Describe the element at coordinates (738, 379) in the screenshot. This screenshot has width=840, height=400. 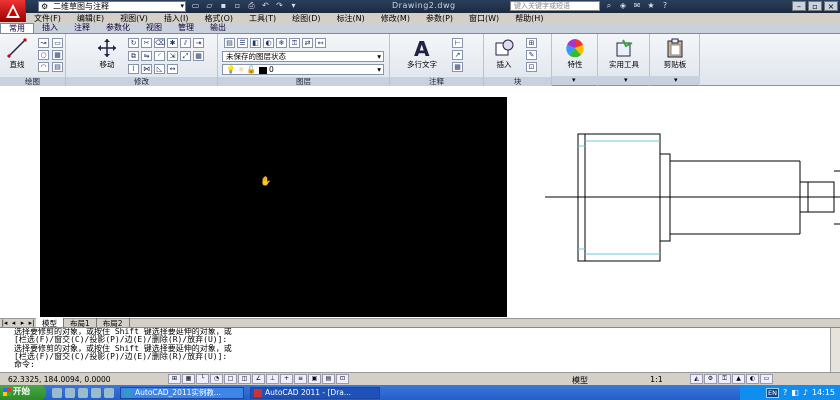
I see `hardware-accel-icon: ▲` at that location.